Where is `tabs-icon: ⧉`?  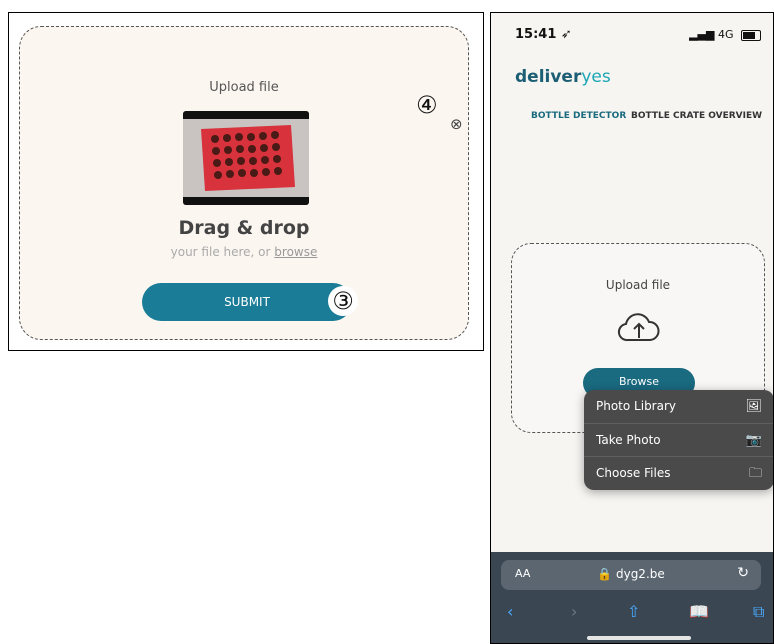
tabs-icon: ⧉ is located at coordinates (758, 612).